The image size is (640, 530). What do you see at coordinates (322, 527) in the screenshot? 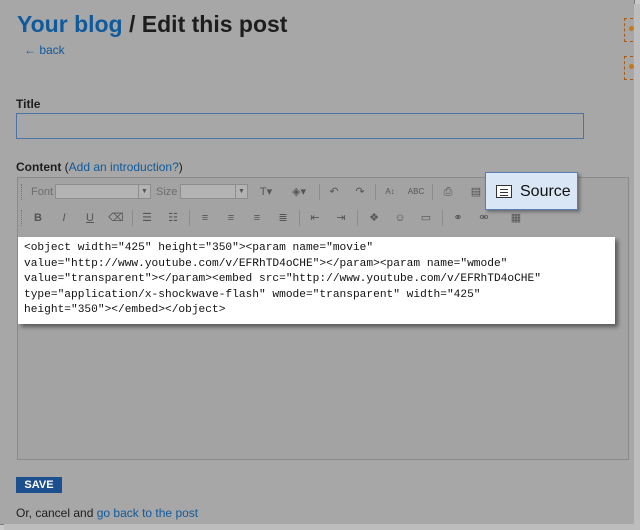
I see `frame-shadow-bottom` at bounding box center [322, 527].